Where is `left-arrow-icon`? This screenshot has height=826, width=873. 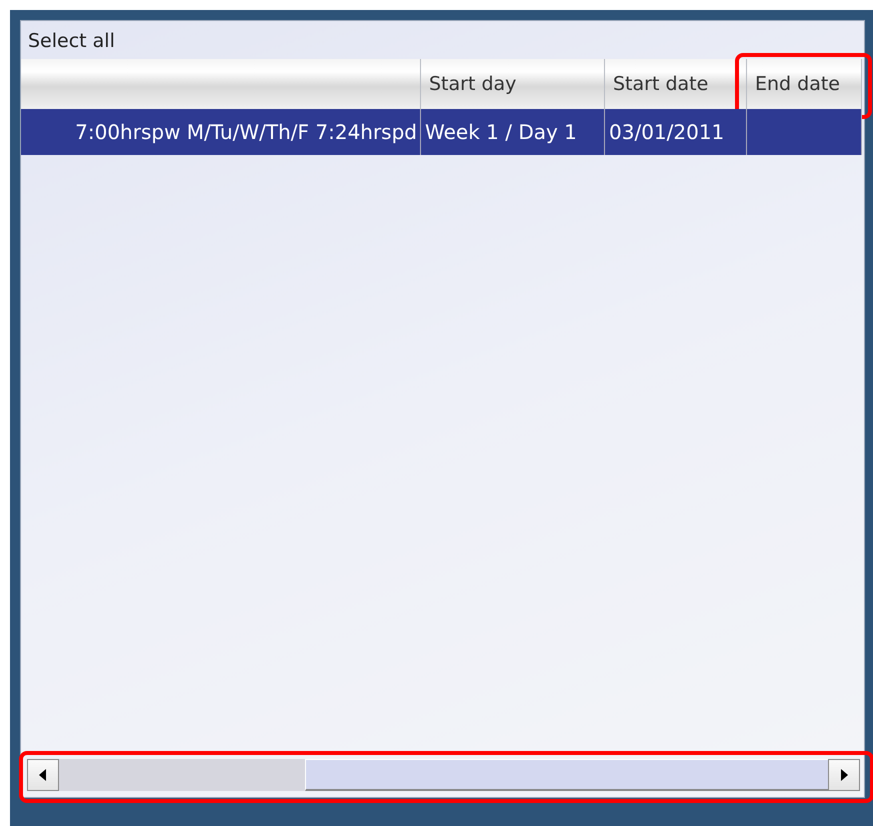 left-arrow-icon is located at coordinates (43, 775).